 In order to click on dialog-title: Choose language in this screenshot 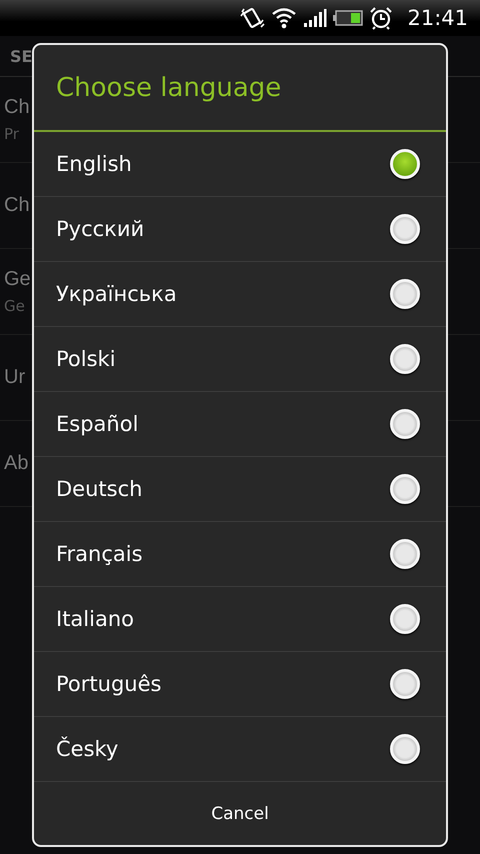, I will do `click(169, 87)`.